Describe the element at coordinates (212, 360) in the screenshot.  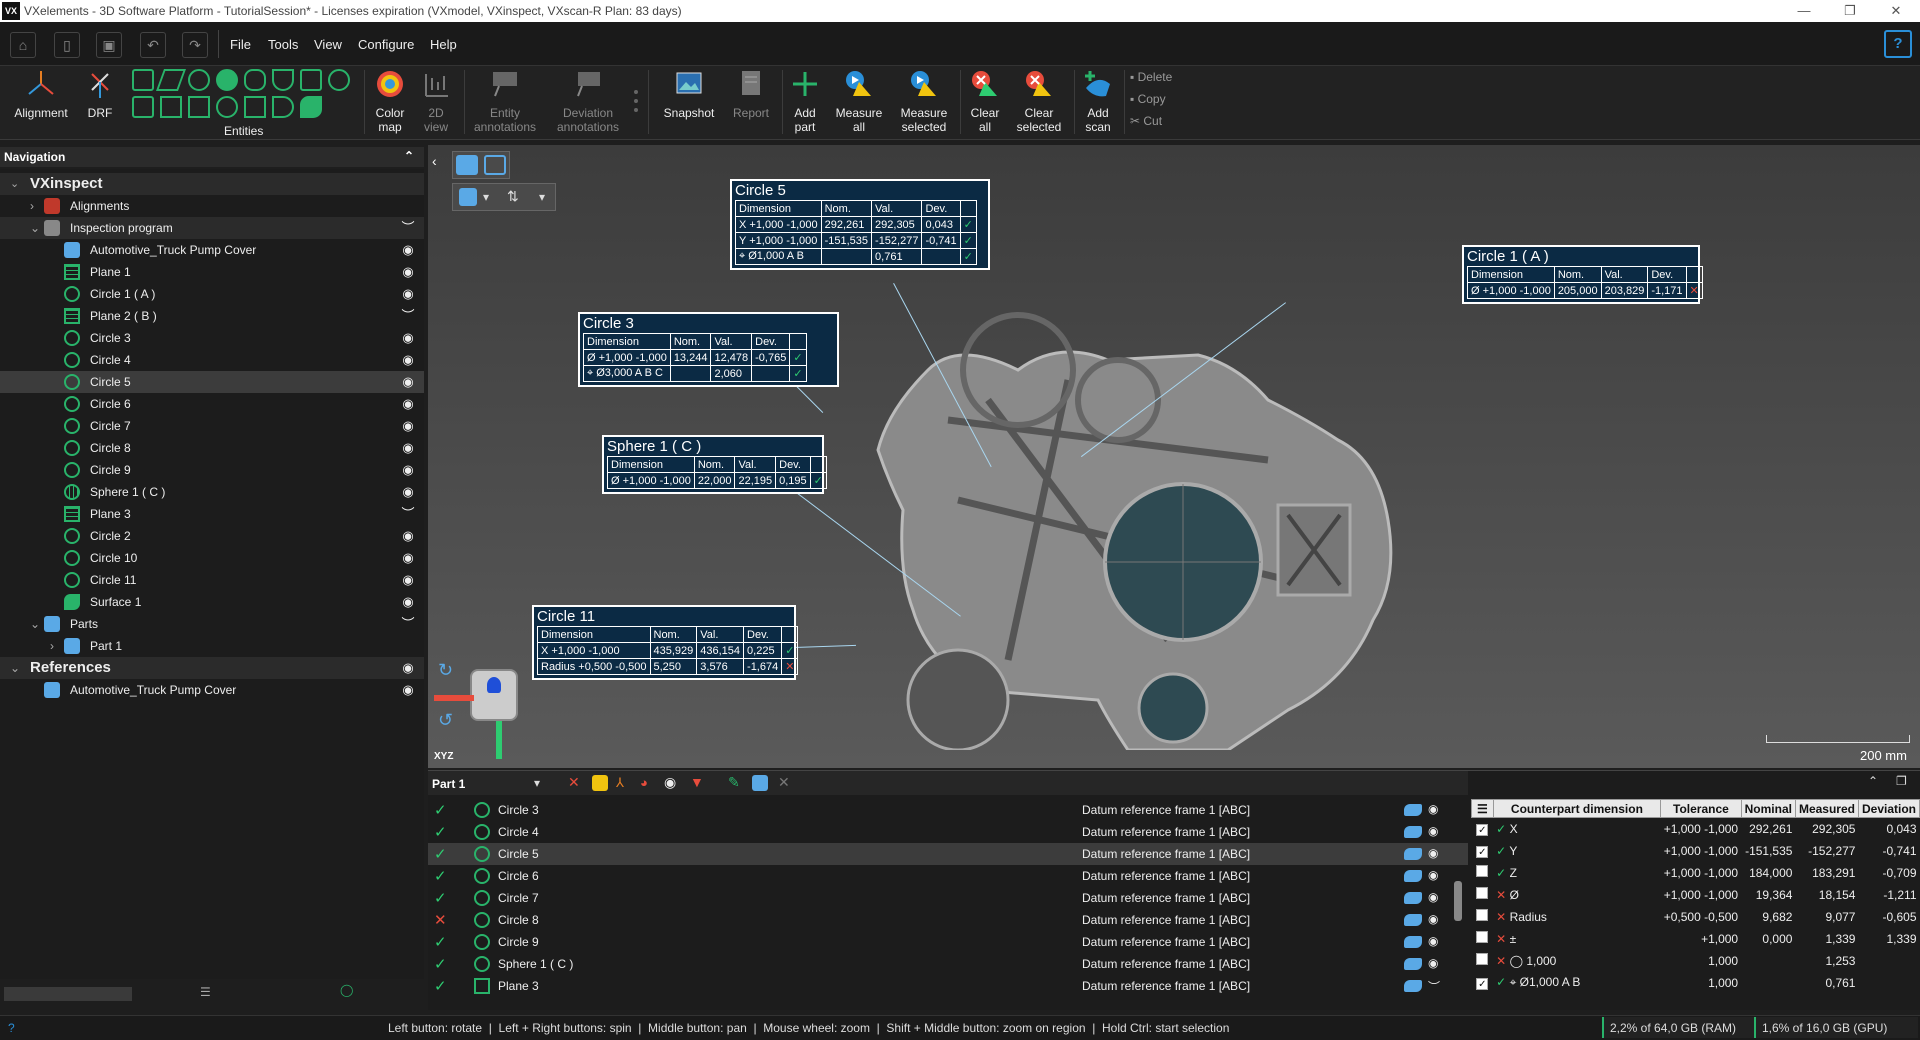
I see `tree-item-entity: Circle 4 ◉` at that location.